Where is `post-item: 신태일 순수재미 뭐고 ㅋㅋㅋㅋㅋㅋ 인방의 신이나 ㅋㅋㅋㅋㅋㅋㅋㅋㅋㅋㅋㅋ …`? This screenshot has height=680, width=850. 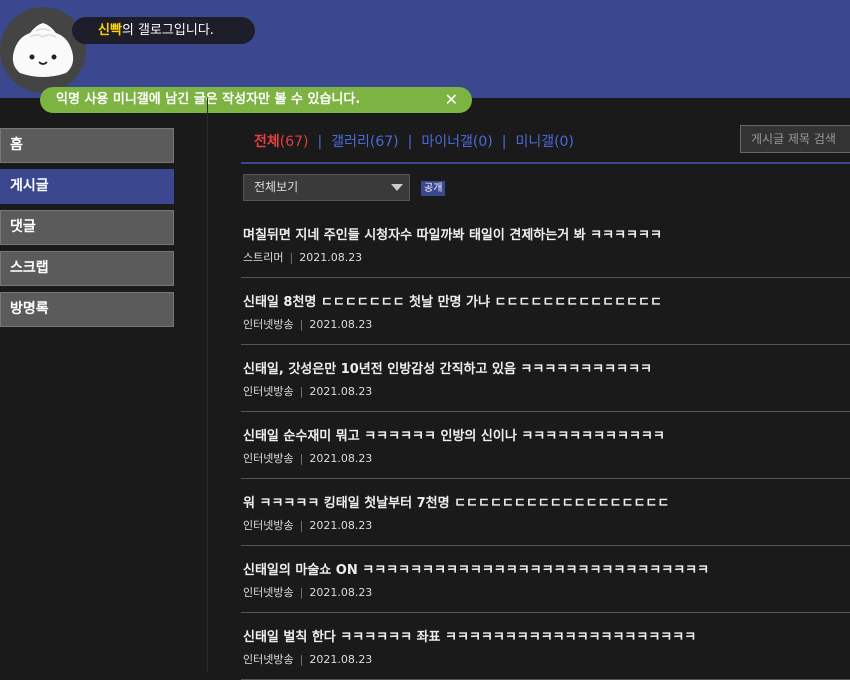
post-item: 신태일 순수재미 뭐고 ㅋㅋㅋㅋㅋㅋ 인방의 신이나 ㅋㅋㅋㅋㅋㅋㅋㅋㅋㅋㅋㅋ … is located at coordinates (545, 445).